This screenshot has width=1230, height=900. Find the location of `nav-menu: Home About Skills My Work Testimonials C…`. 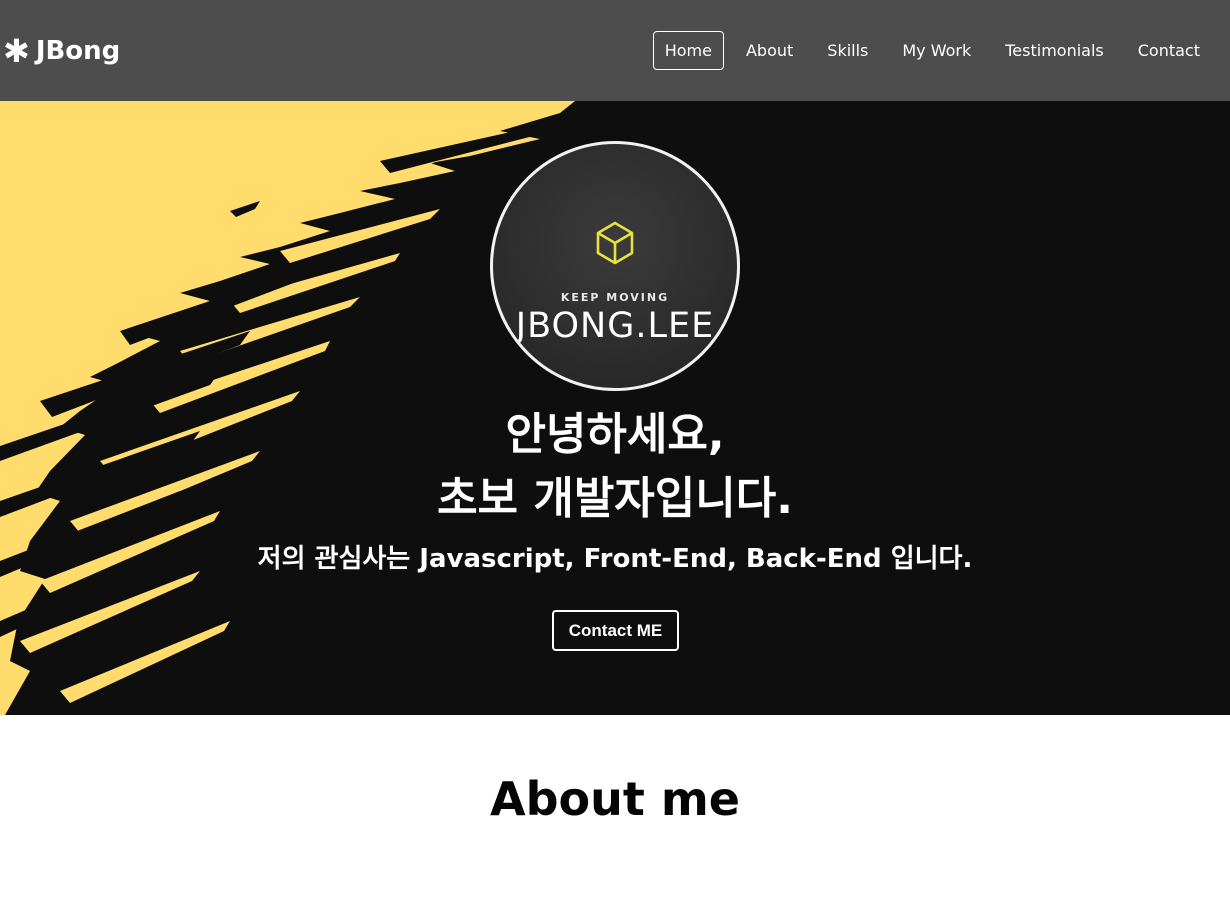

nav-menu: Home About Skills My Work Testimonials C… is located at coordinates (927, 50).